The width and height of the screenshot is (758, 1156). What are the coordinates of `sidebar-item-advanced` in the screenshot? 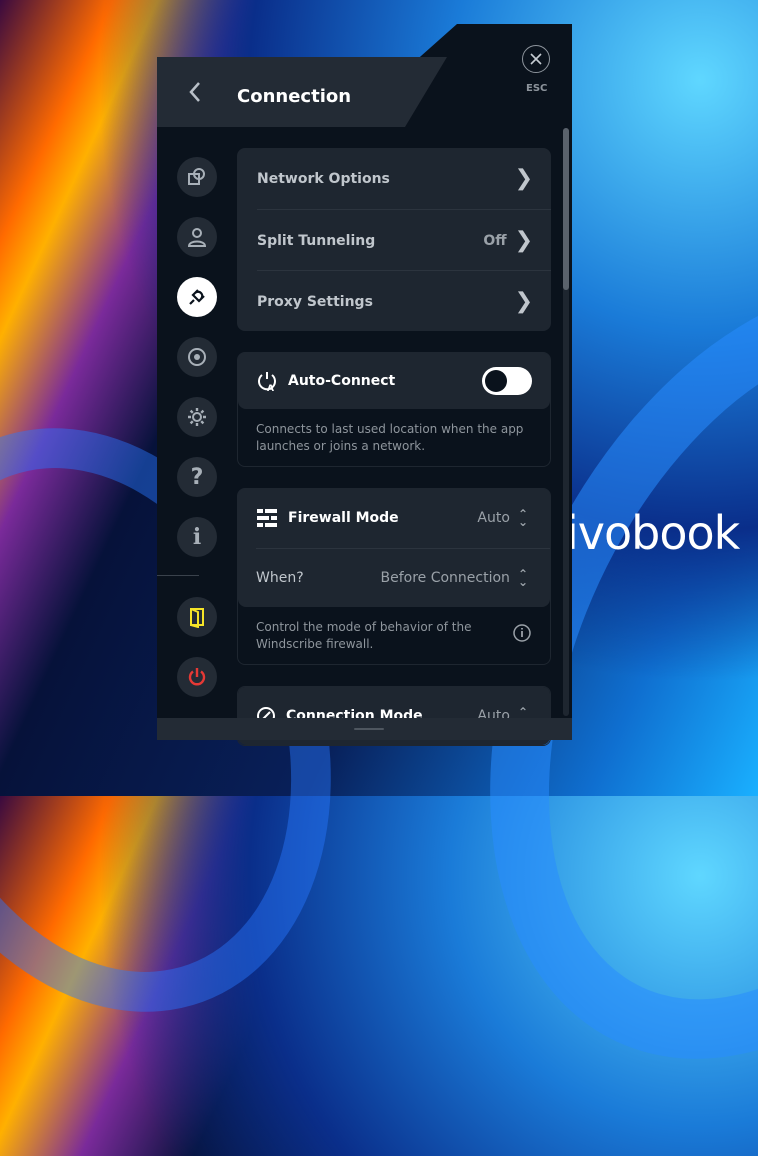 It's located at (197, 417).